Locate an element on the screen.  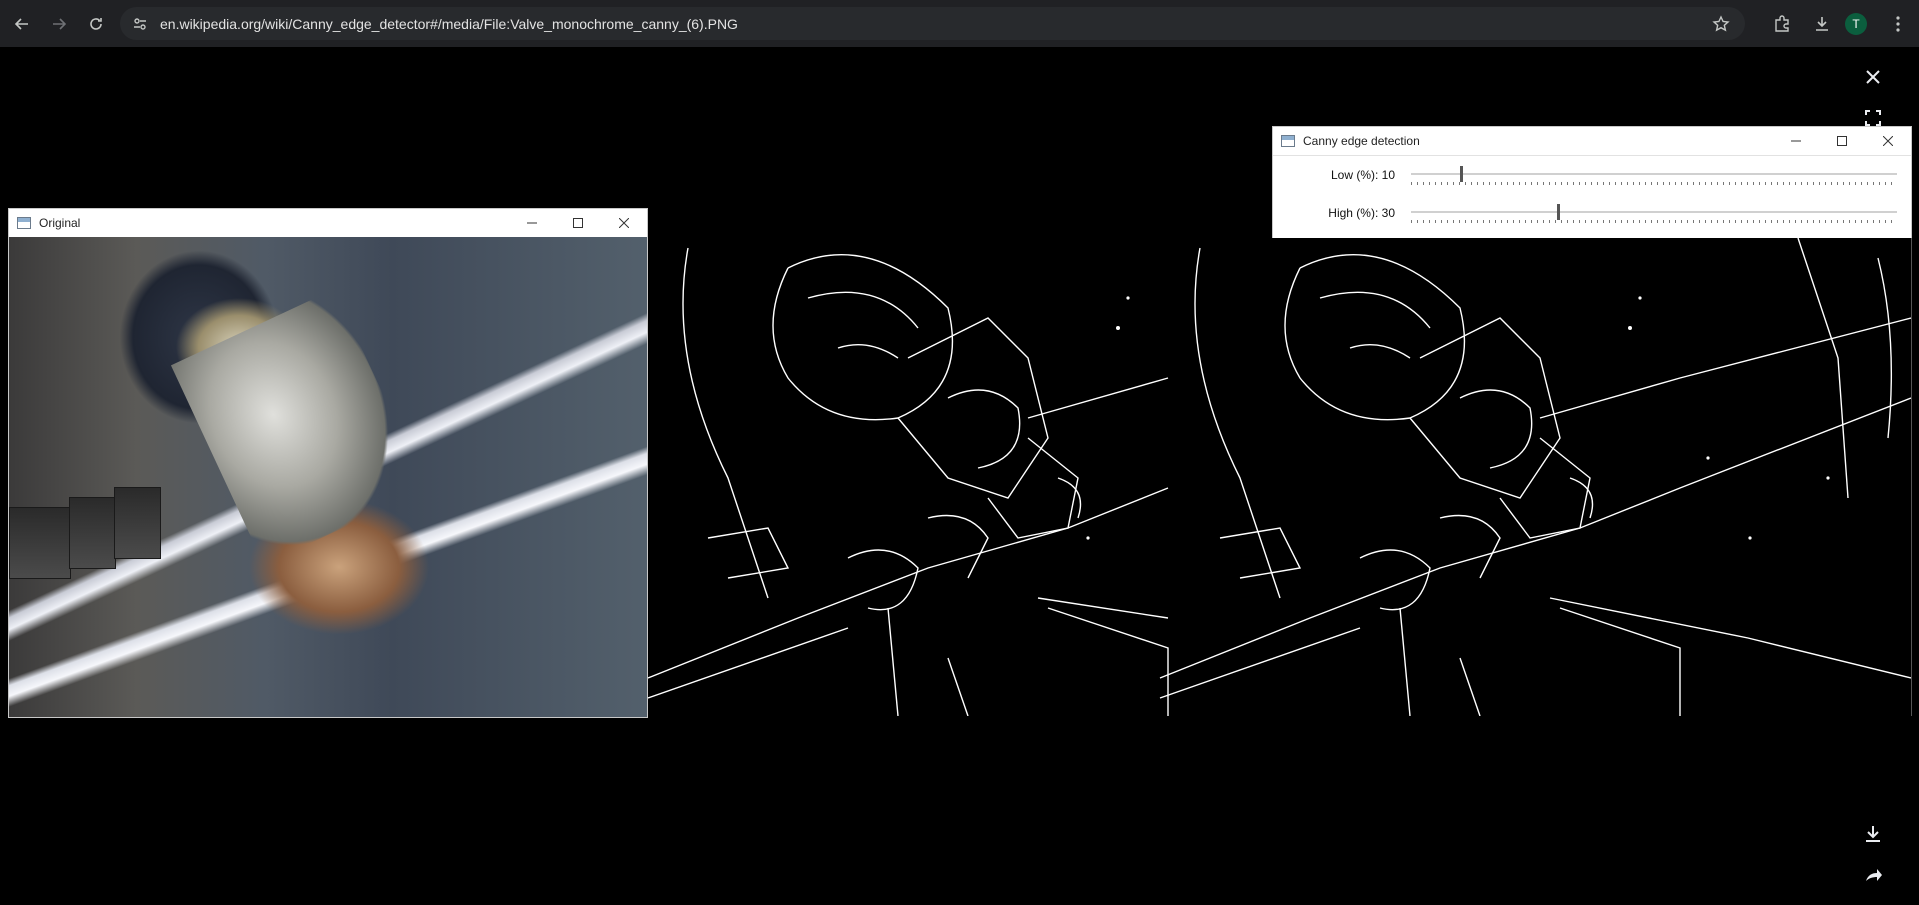
high-threshold-thumb is located at coordinates (1558, 212).